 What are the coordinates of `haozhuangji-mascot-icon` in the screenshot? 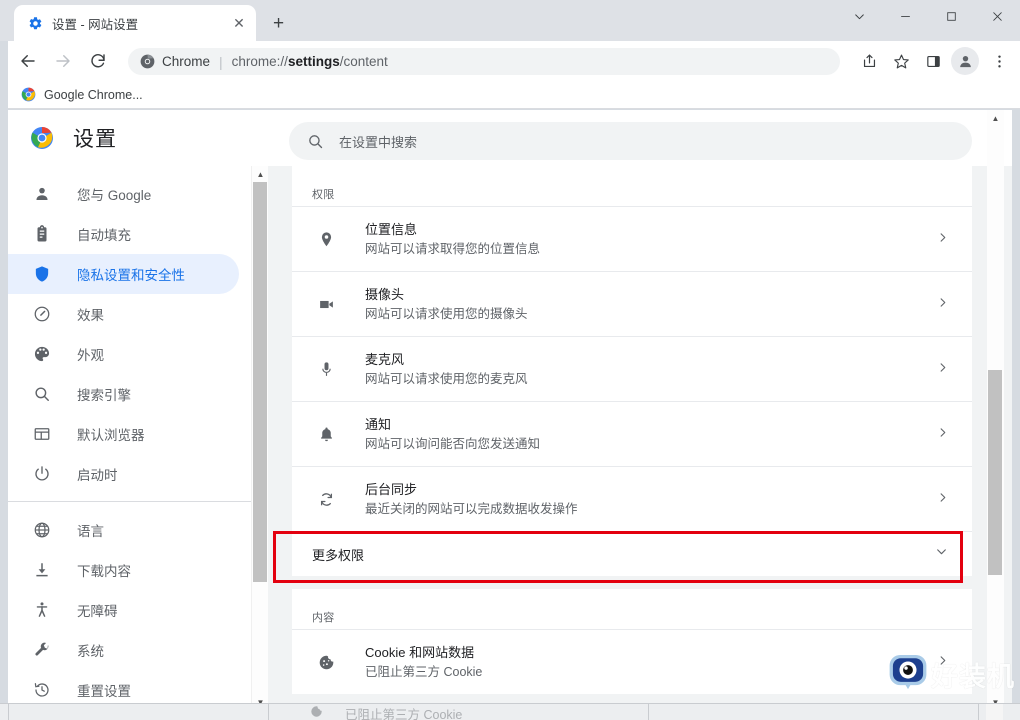 It's located at (908, 674).